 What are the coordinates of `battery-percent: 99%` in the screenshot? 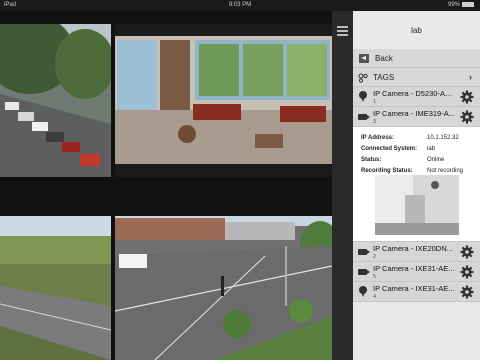 It's located at (453, 5).